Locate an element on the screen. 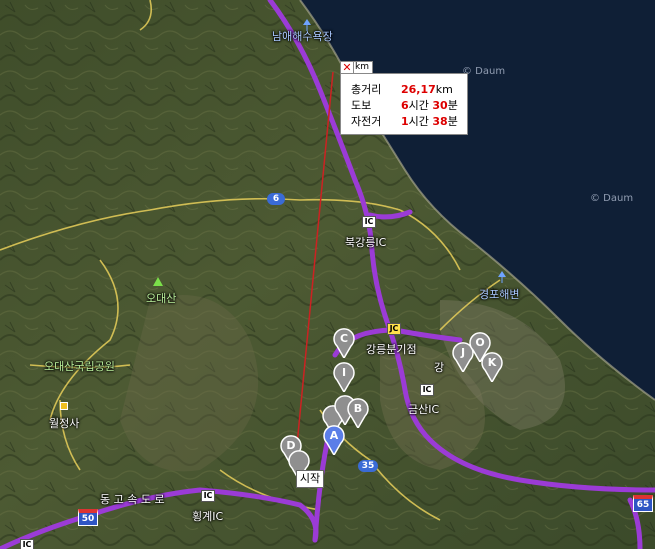 This screenshot has height=549, width=655. place-label-gyeongpo: 경포해변 is located at coordinates (499, 294).